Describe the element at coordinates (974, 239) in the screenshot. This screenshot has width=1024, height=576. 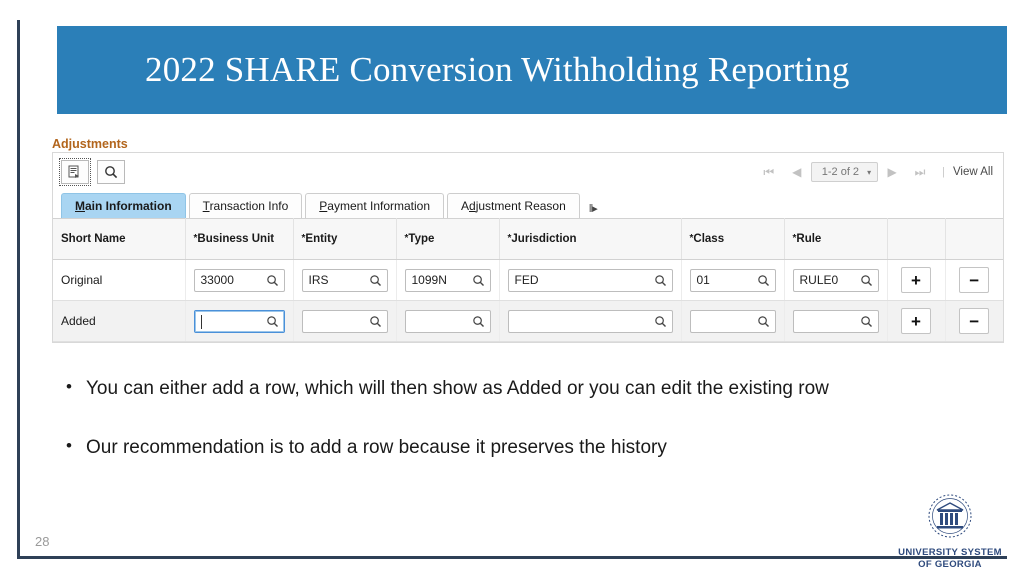
I see `col-header-remove` at that location.